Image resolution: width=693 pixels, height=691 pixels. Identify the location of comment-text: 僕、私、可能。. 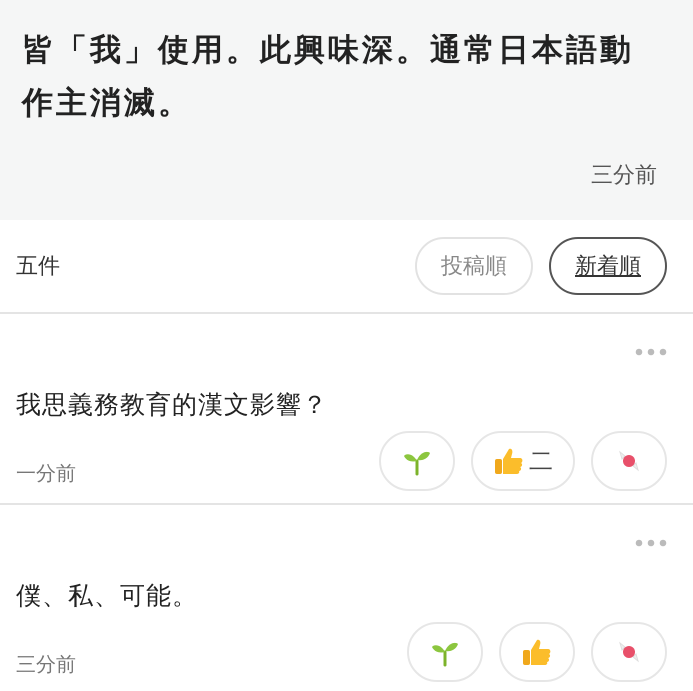
(107, 596).